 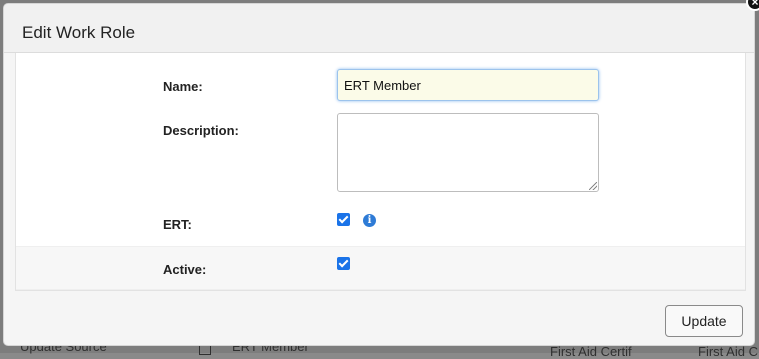 I want to click on active-label: Active:, so click(x=185, y=269).